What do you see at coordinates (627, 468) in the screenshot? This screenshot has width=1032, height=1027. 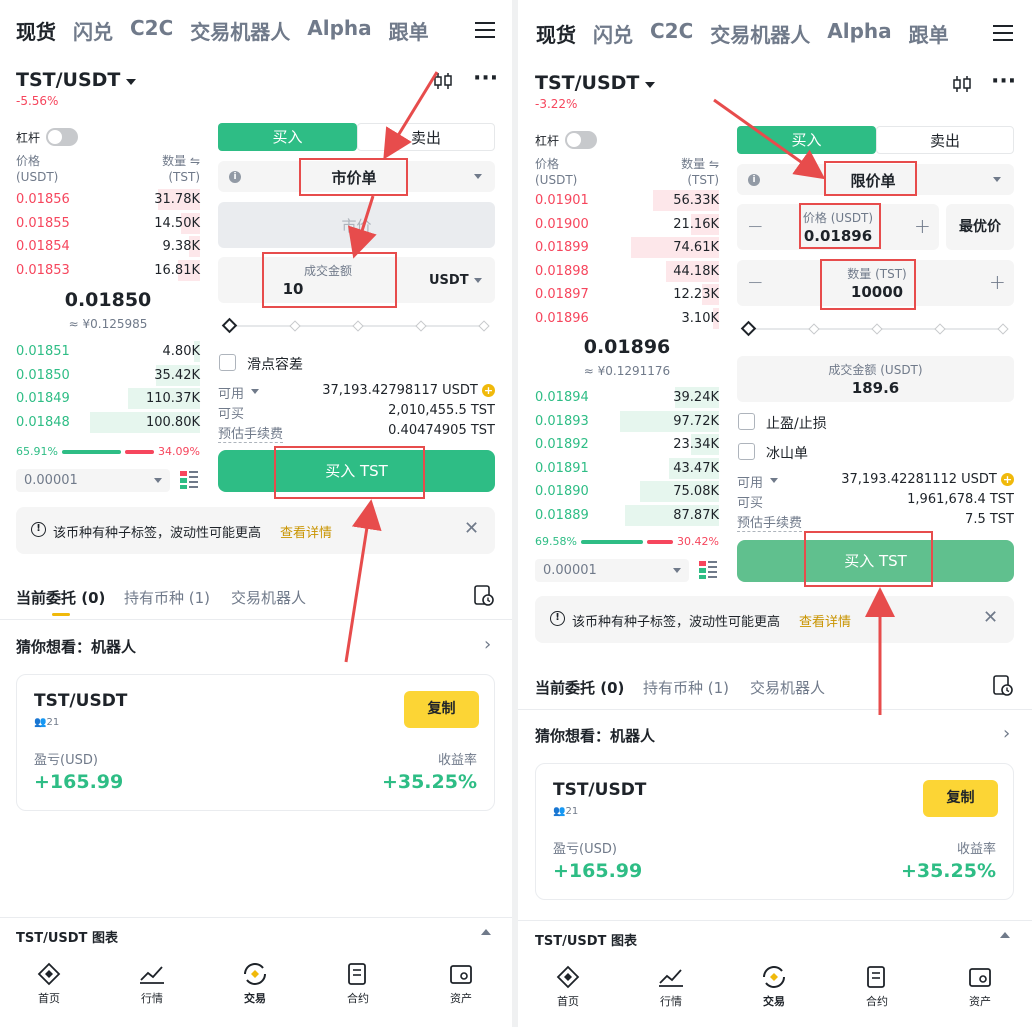 I see `order-book-row: 0.01891 43.47K` at bounding box center [627, 468].